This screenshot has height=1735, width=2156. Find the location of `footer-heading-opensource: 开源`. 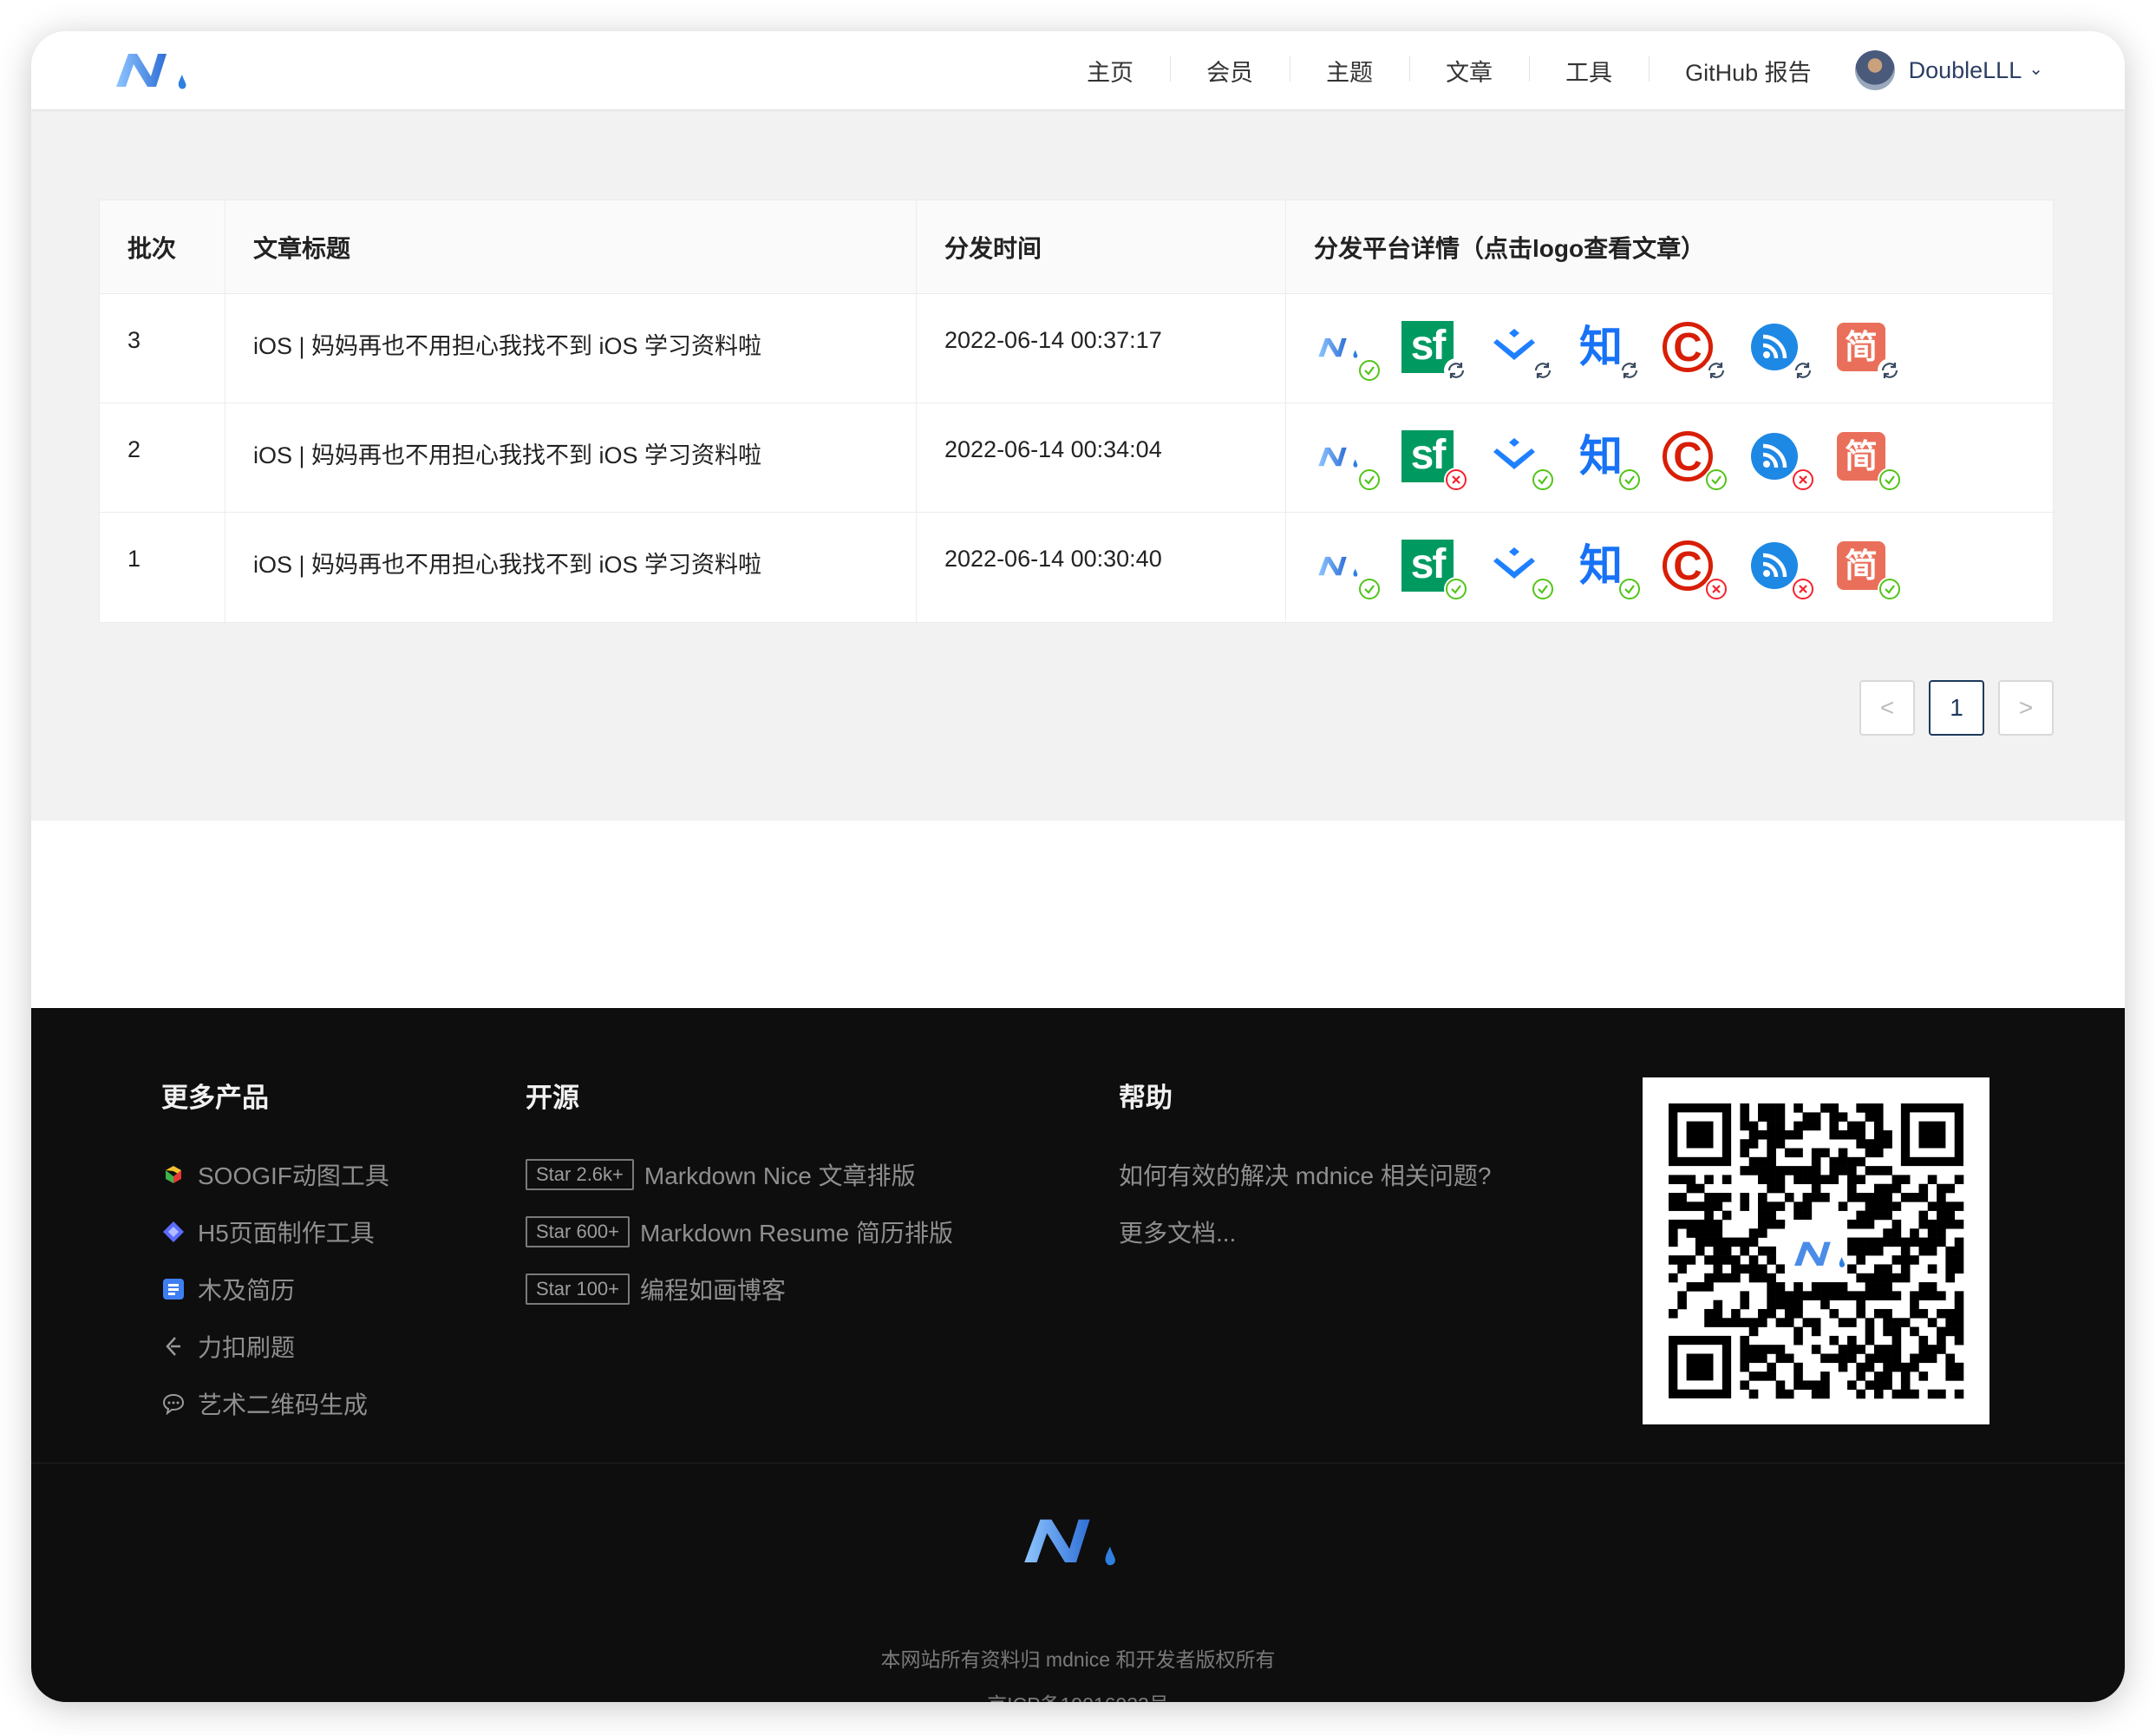

footer-heading-opensource: 开源 is located at coordinates (552, 1098).